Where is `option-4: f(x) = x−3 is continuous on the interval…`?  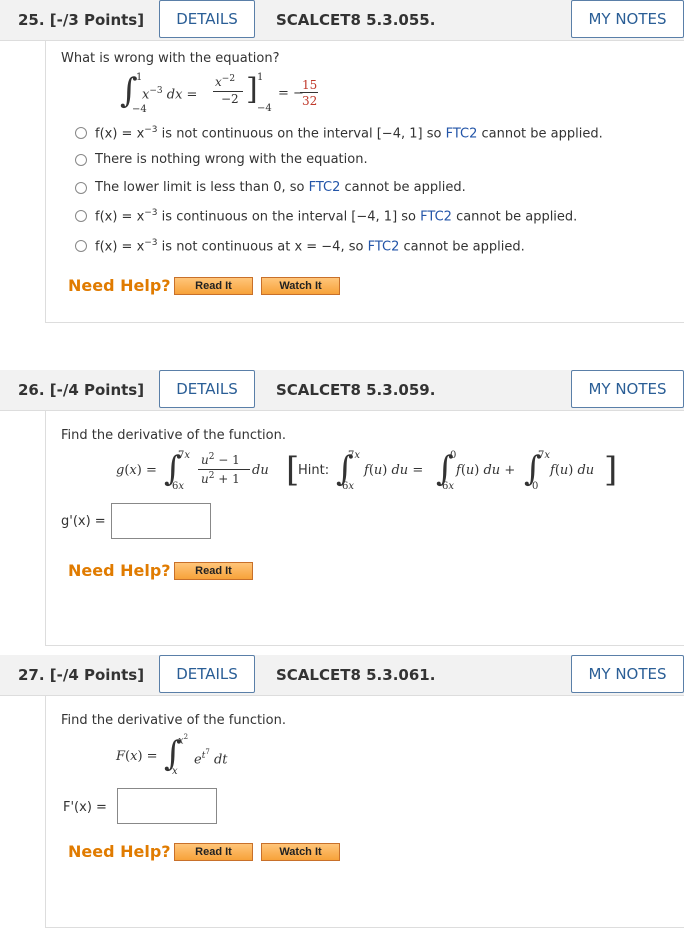
option-4: f(x) = x−3 is continuous on the interval… is located at coordinates (326, 216).